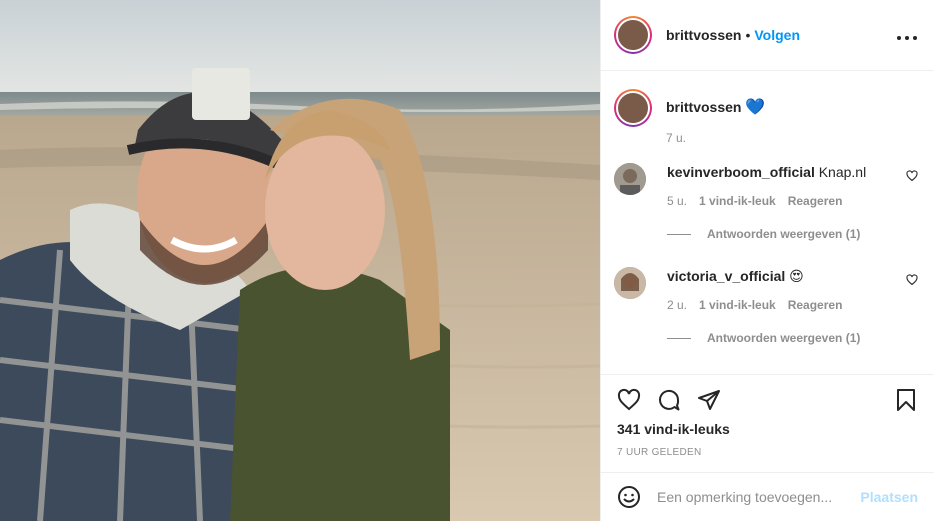 This screenshot has width=934, height=521. Describe the element at coordinates (777, 35) in the screenshot. I see `follow-button: Volgen` at that location.